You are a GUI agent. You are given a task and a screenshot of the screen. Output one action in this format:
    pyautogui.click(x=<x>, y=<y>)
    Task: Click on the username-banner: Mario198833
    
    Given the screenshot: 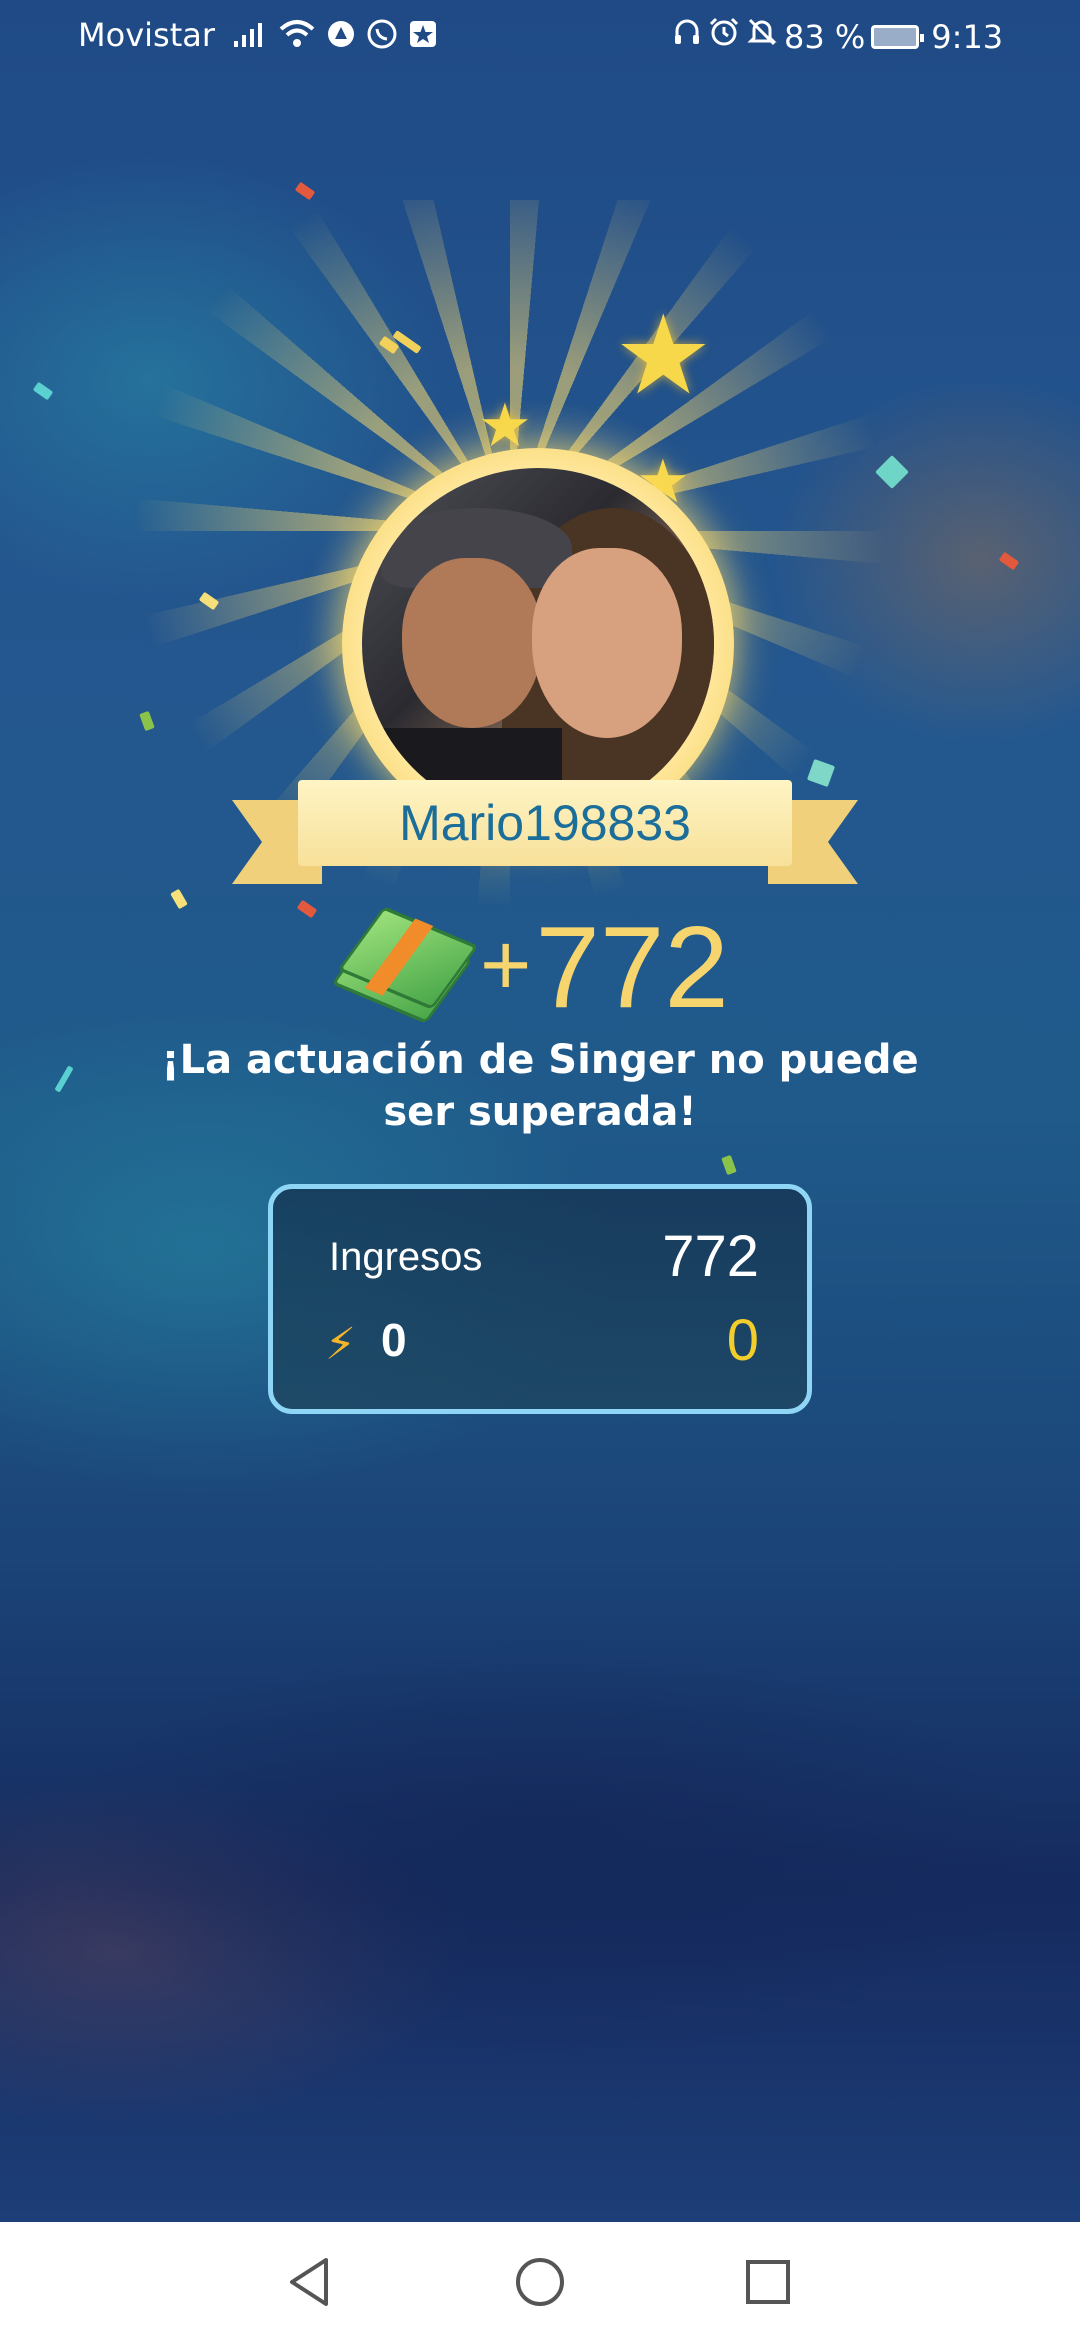 What is the action you would take?
    pyautogui.click(x=545, y=823)
    